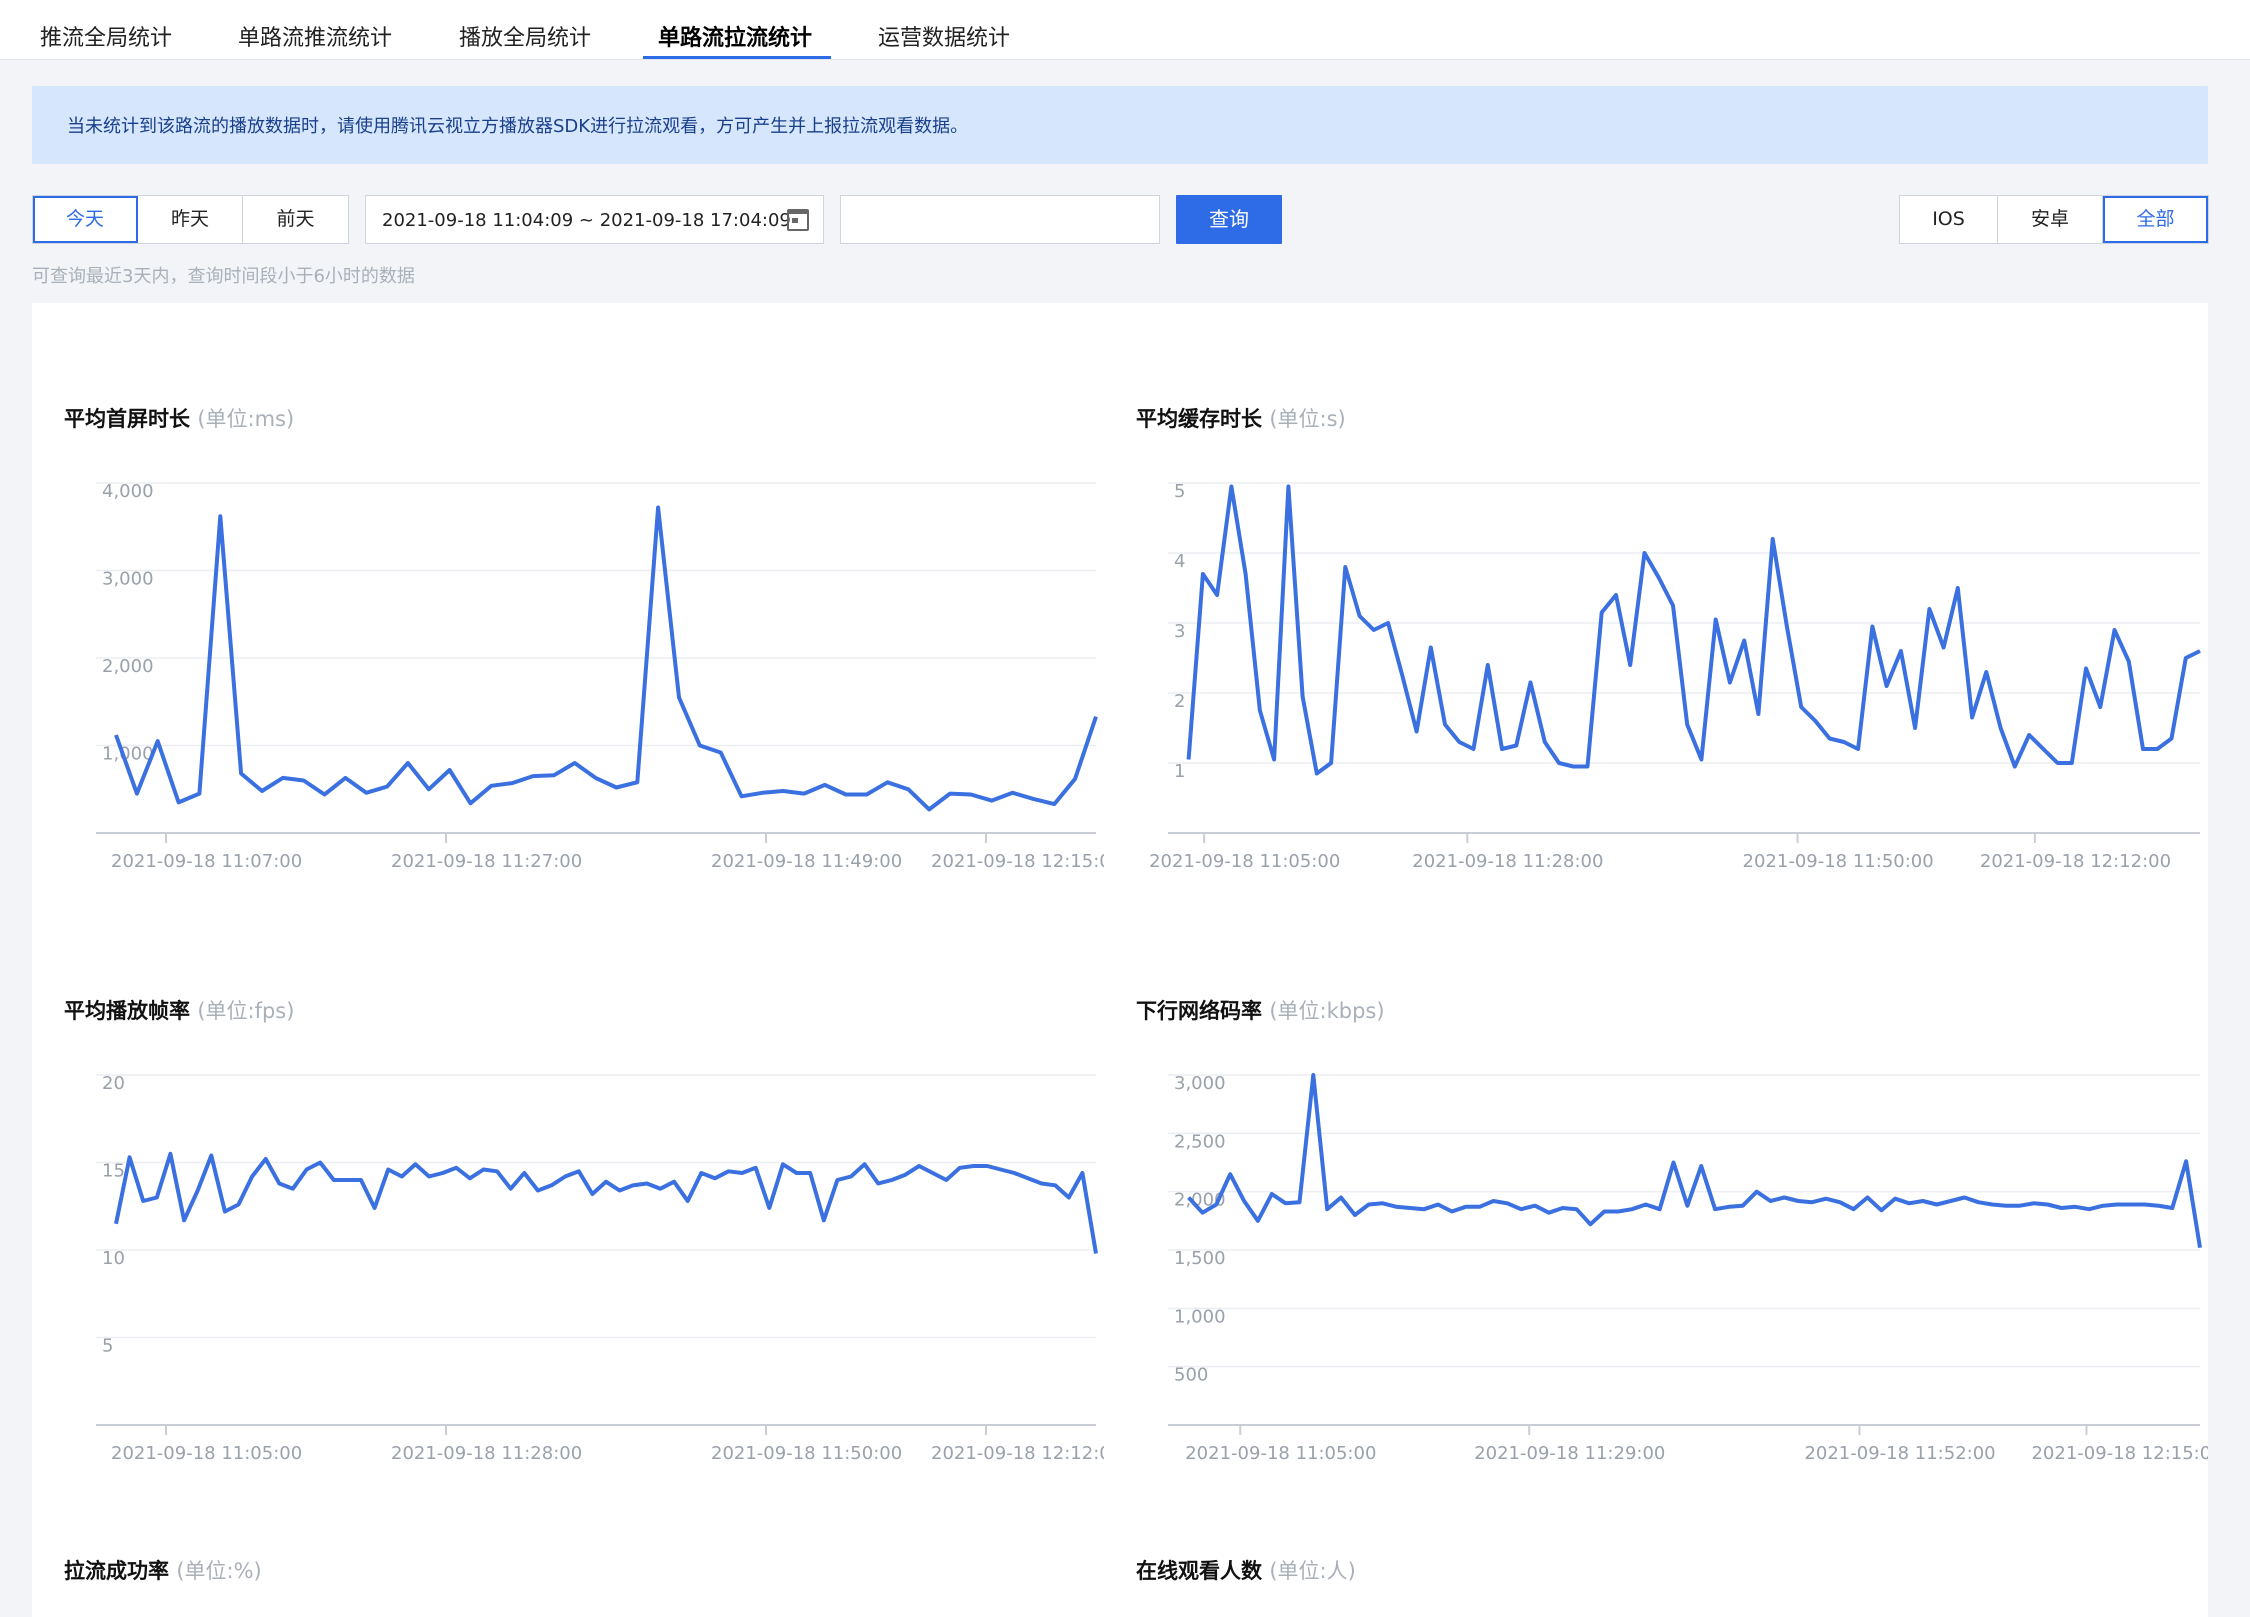 Image resolution: width=2250 pixels, height=1617 pixels. What do you see at coordinates (206, 861) in the screenshot?
I see `x-tick-label: 2021-09-18 11:07:00` at bounding box center [206, 861].